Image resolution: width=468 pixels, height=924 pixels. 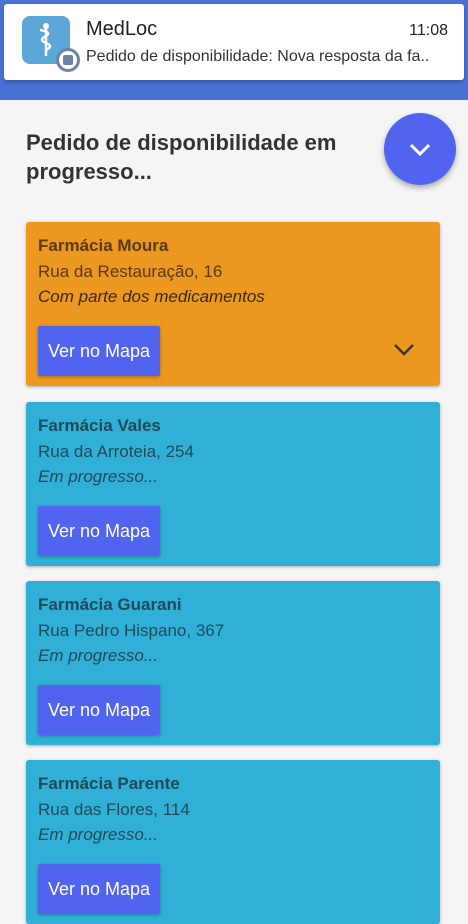 I want to click on pharmacy-address: Rua da Restauração, 16, so click(x=130, y=271).